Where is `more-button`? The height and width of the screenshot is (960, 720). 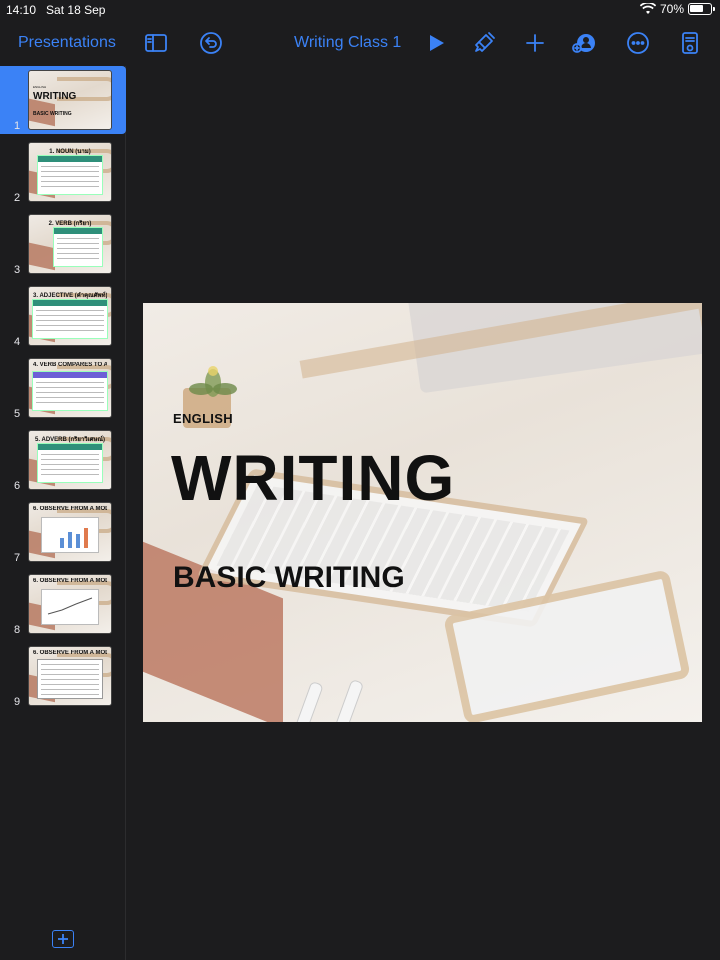 more-button is located at coordinates (638, 43).